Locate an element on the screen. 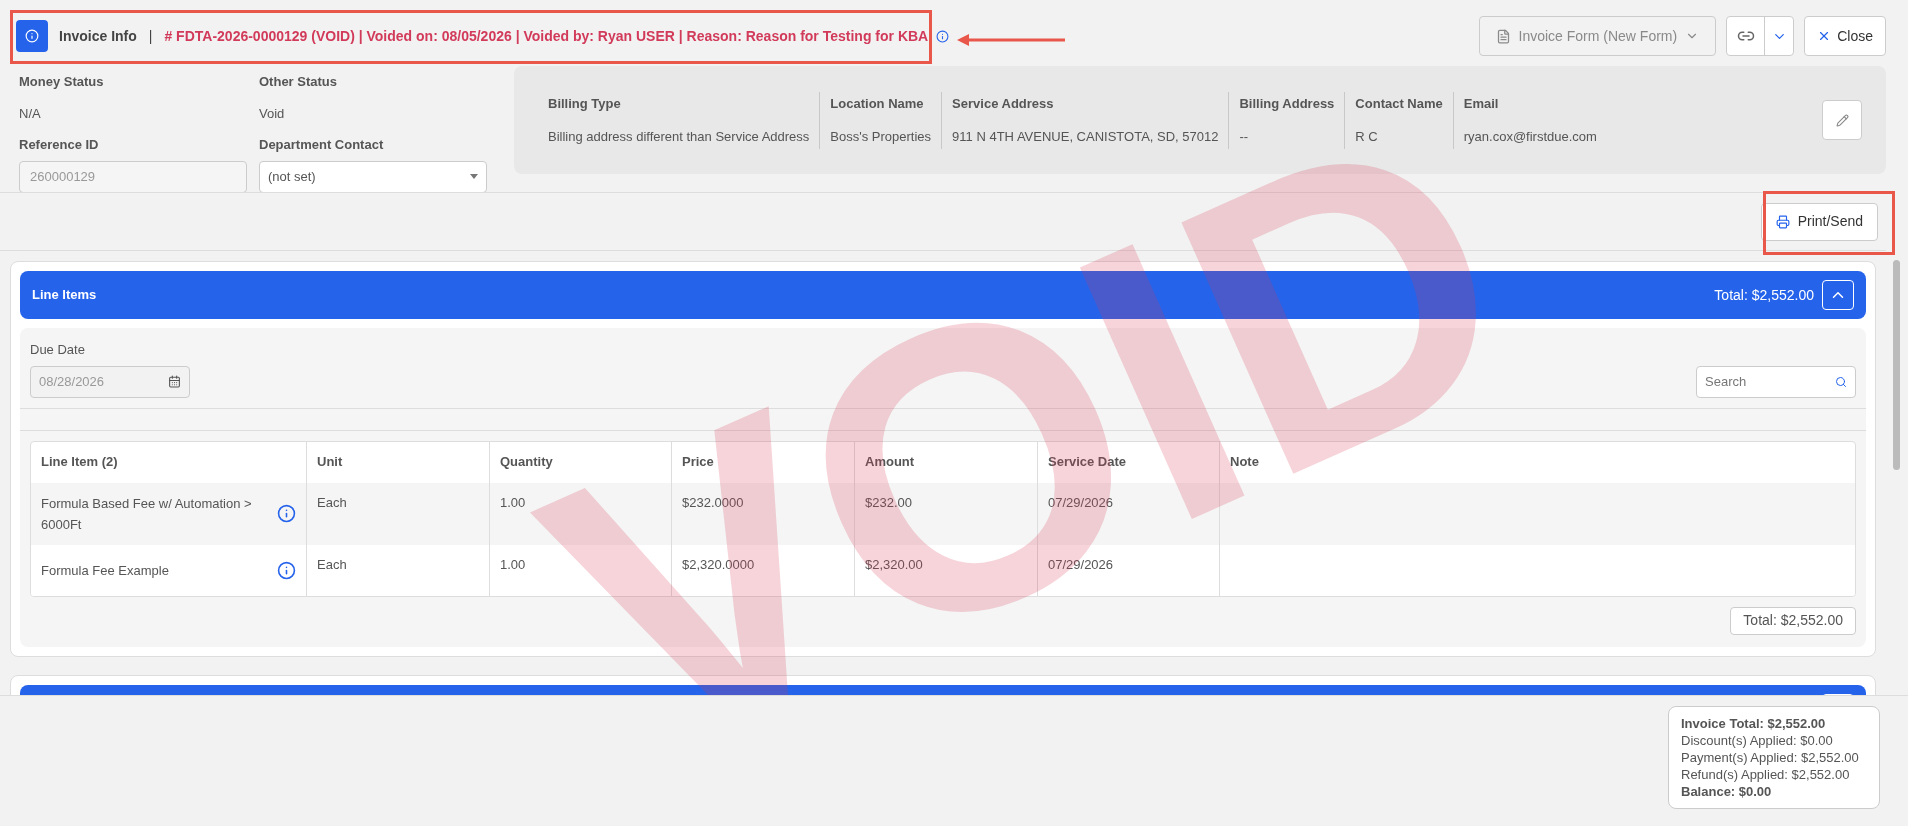 This screenshot has width=1908, height=826. search-placeholder: Search is located at coordinates (1726, 381).